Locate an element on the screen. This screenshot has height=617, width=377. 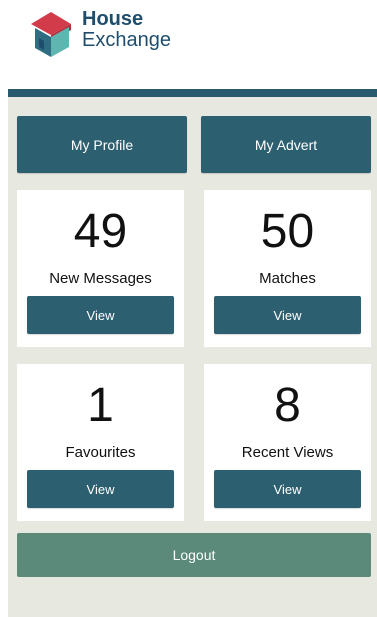
brand-line-2: Exchange is located at coordinates (126, 40).